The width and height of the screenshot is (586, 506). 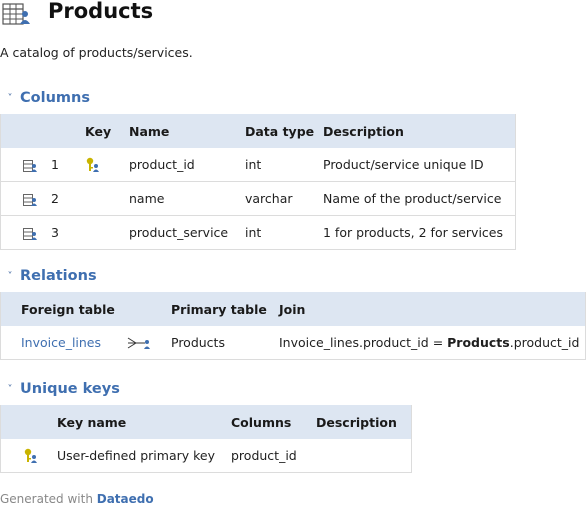 What do you see at coordinates (364, 456) in the screenshot?
I see `key-description` at bounding box center [364, 456].